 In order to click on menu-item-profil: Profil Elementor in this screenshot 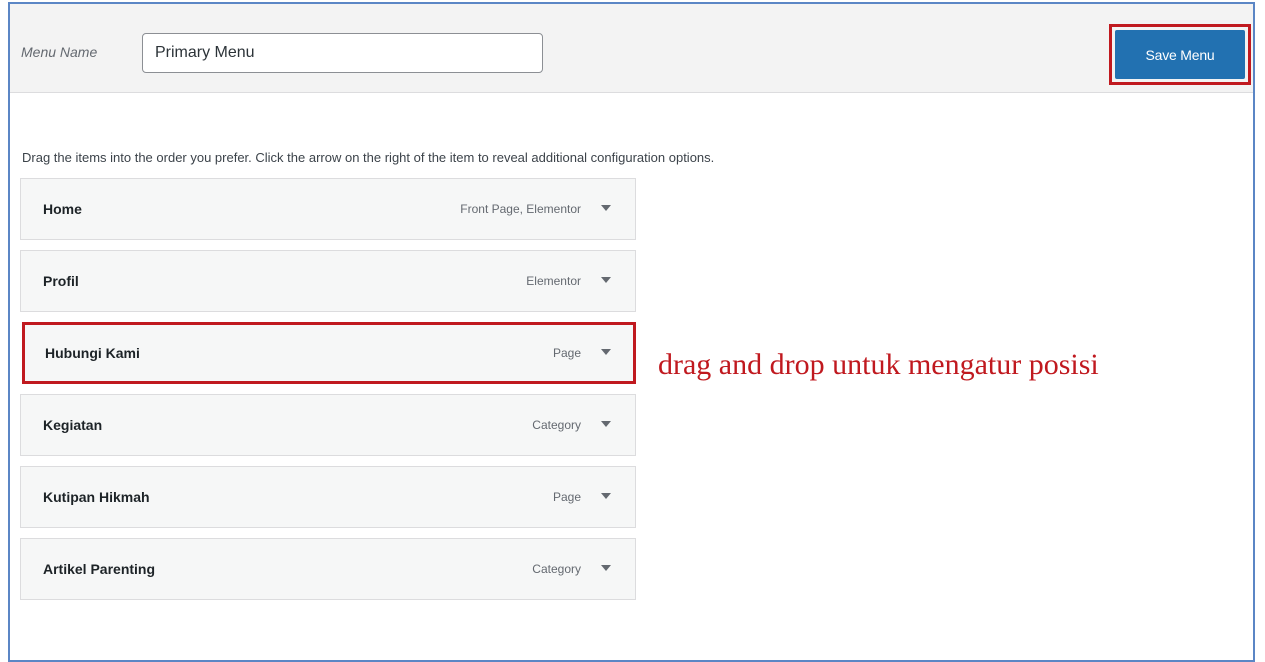, I will do `click(328, 281)`.